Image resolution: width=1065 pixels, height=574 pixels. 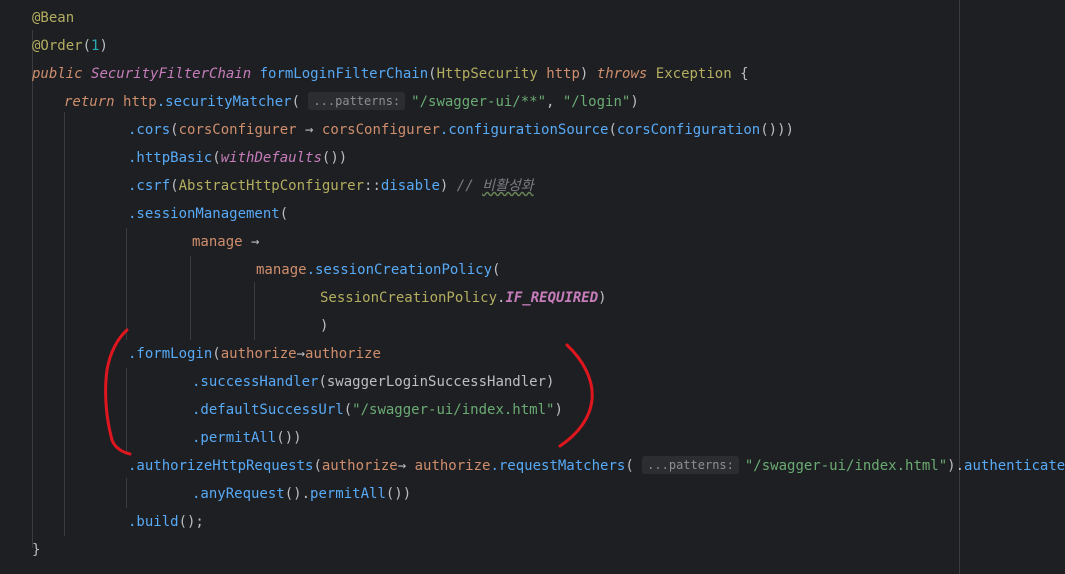 I want to click on code-line: SessionCreationPolicy.IF_REQUIRED), so click(x=463, y=298).